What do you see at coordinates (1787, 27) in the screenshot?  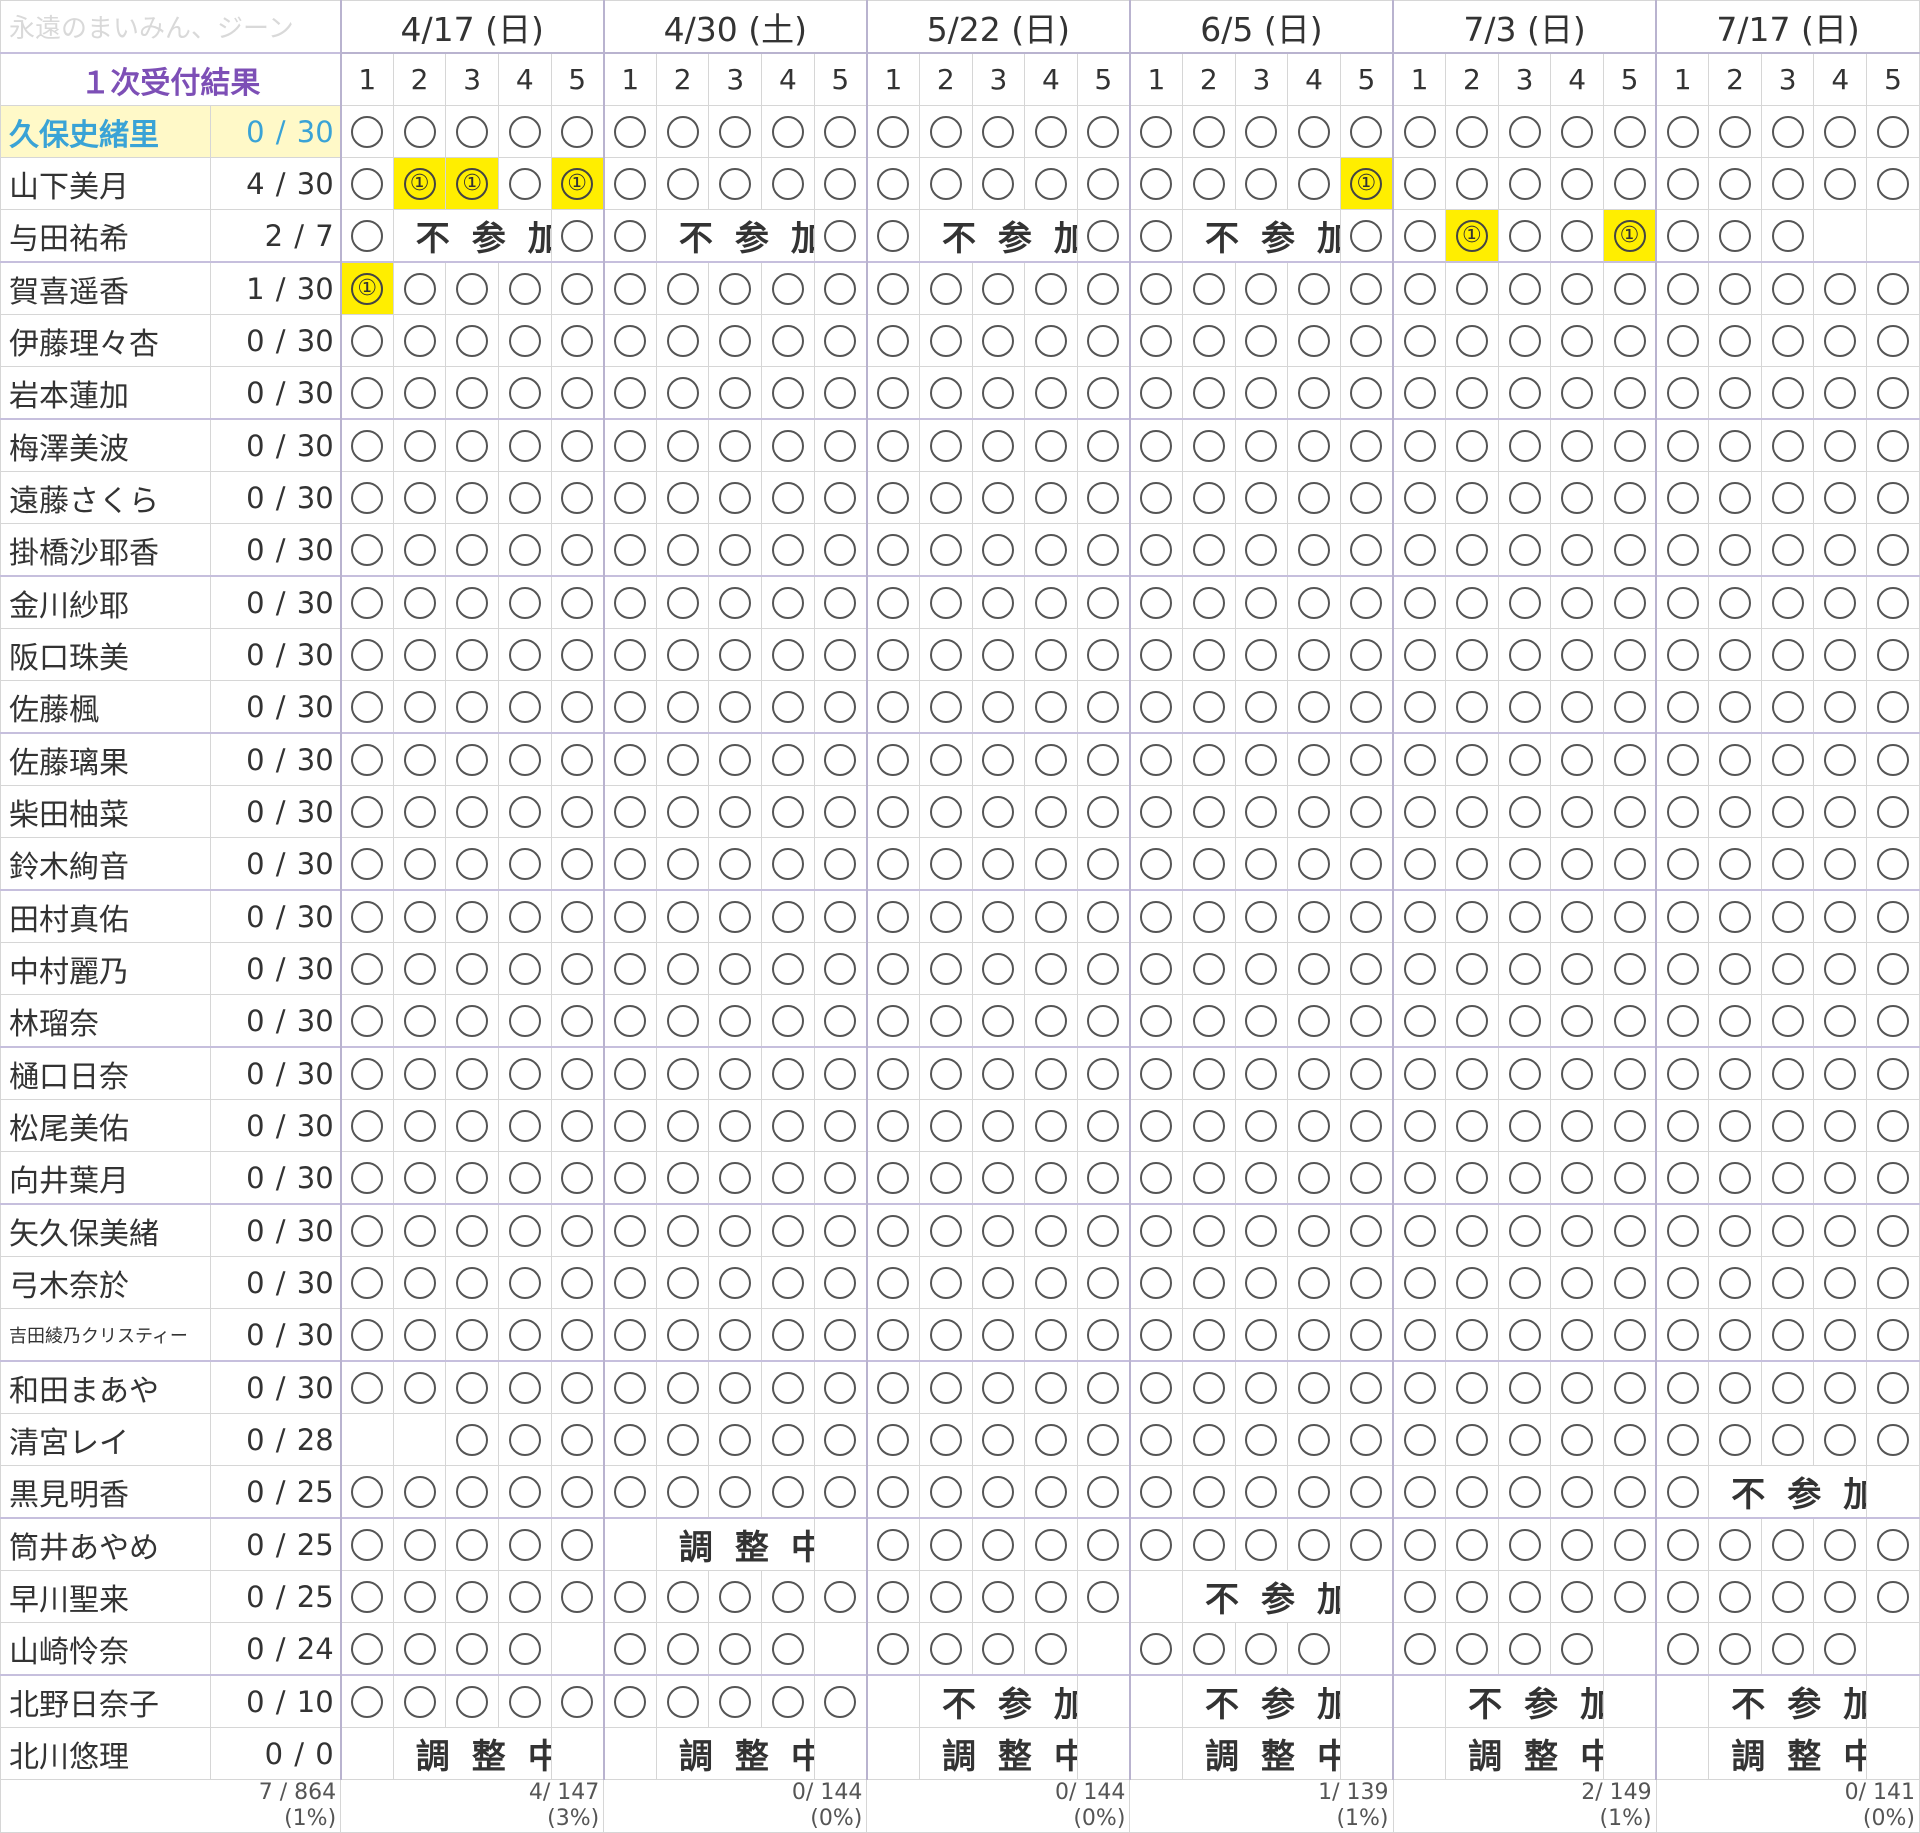 I see `date-header: 7/17 (日)` at bounding box center [1787, 27].